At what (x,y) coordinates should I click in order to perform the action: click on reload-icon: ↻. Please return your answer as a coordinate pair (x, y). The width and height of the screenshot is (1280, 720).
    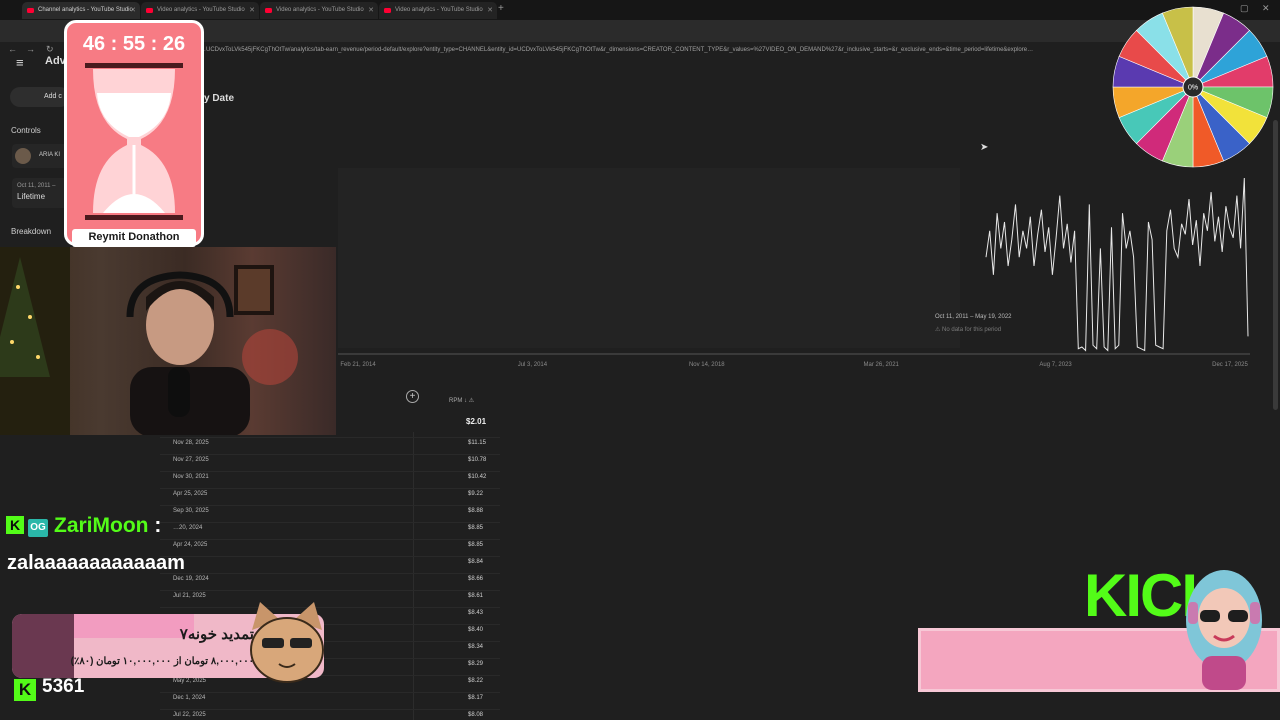
    Looking at the image, I should click on (50, 49).